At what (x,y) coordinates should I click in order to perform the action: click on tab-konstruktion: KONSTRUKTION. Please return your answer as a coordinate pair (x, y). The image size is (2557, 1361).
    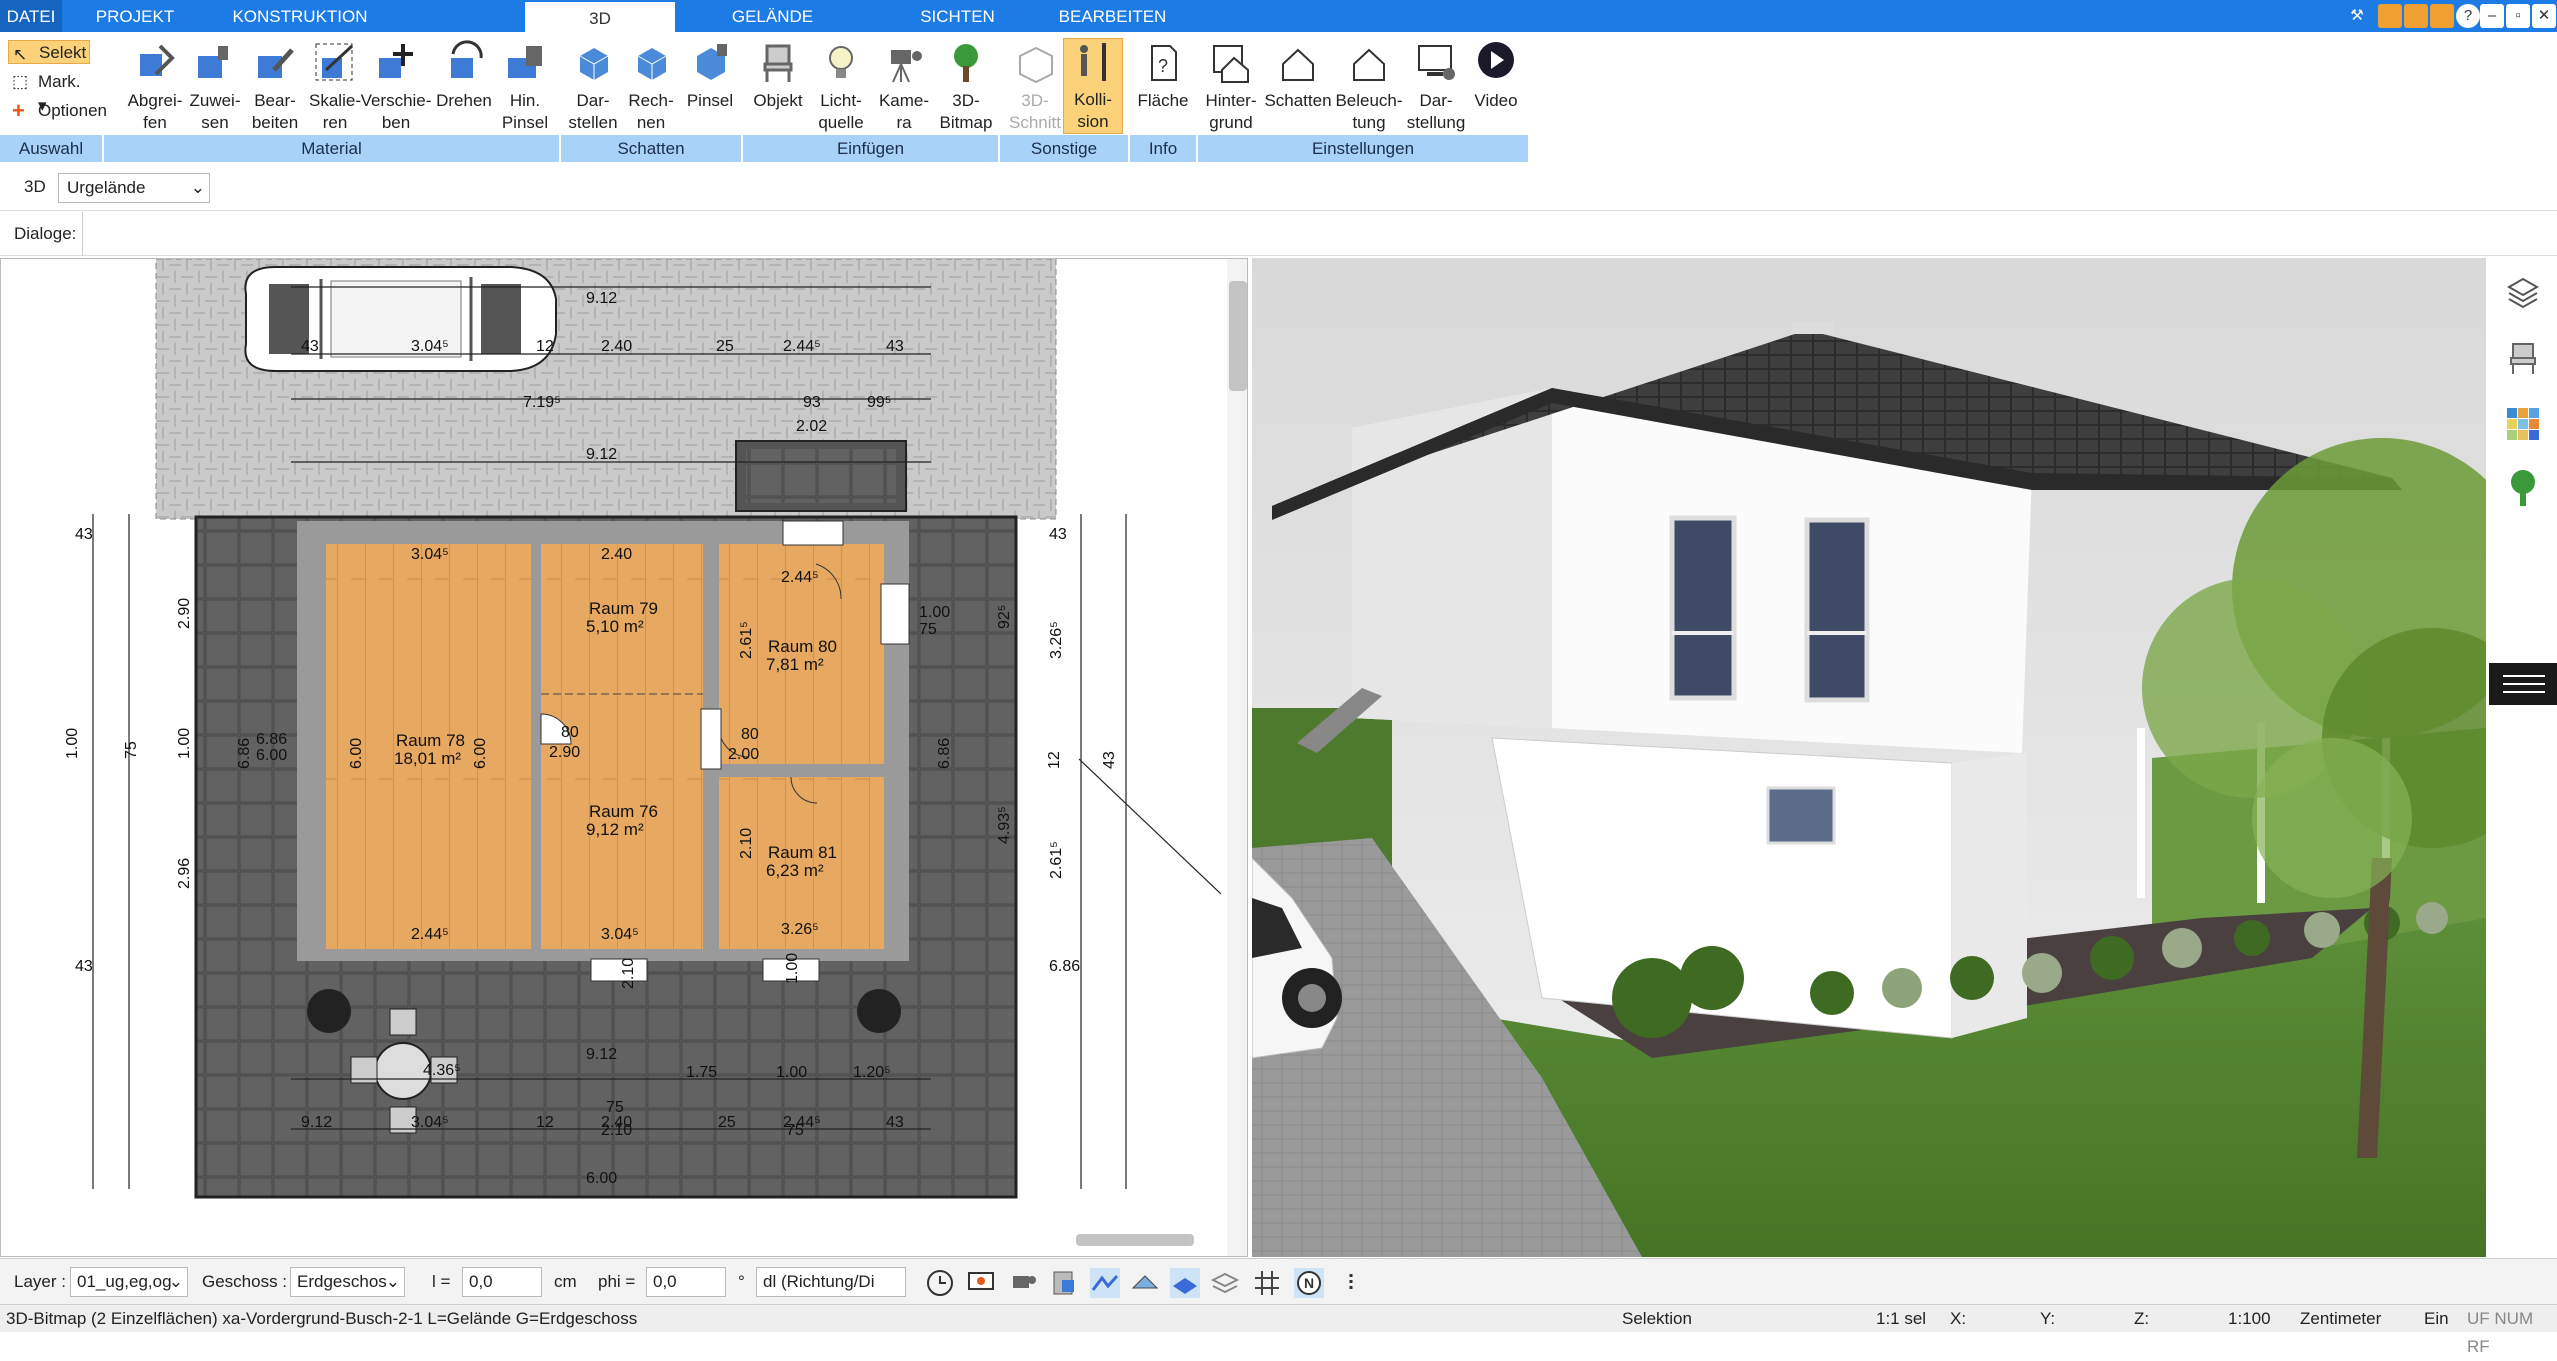
    Looking at the image, I should click on (300, 16).